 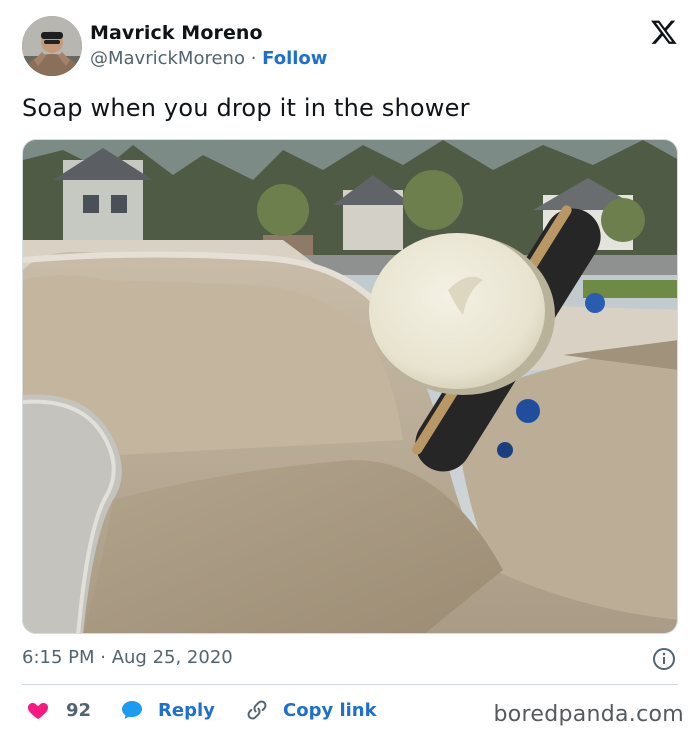 I want to click on copy-link-button: Copy link, so click(x=311, y=710).